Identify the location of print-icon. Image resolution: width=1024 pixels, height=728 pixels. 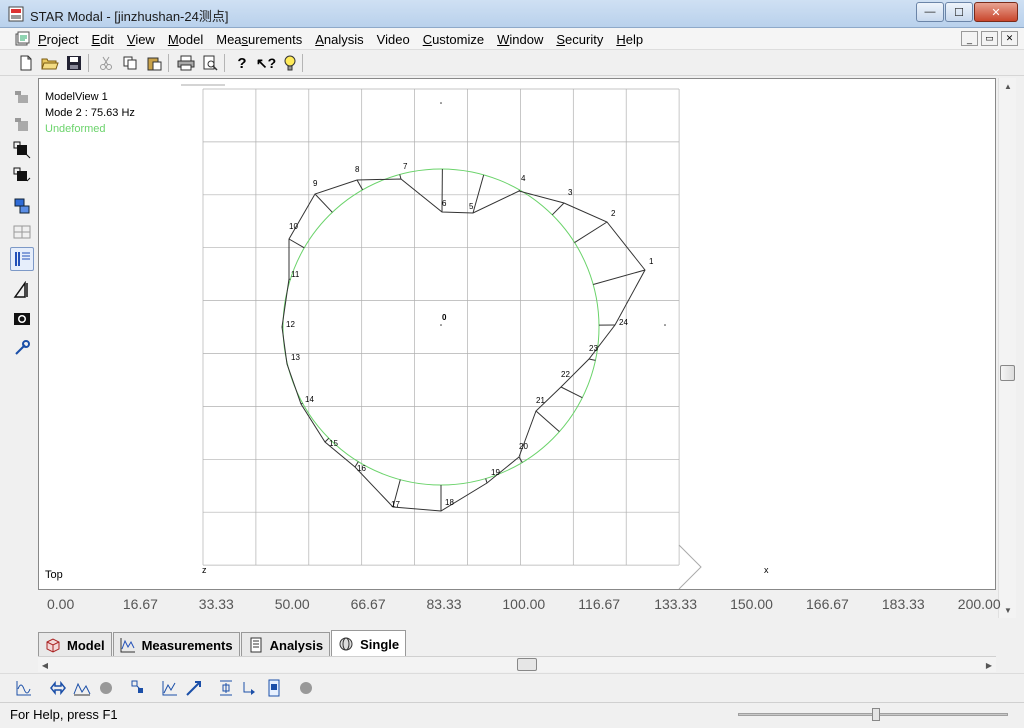
(186, 63).